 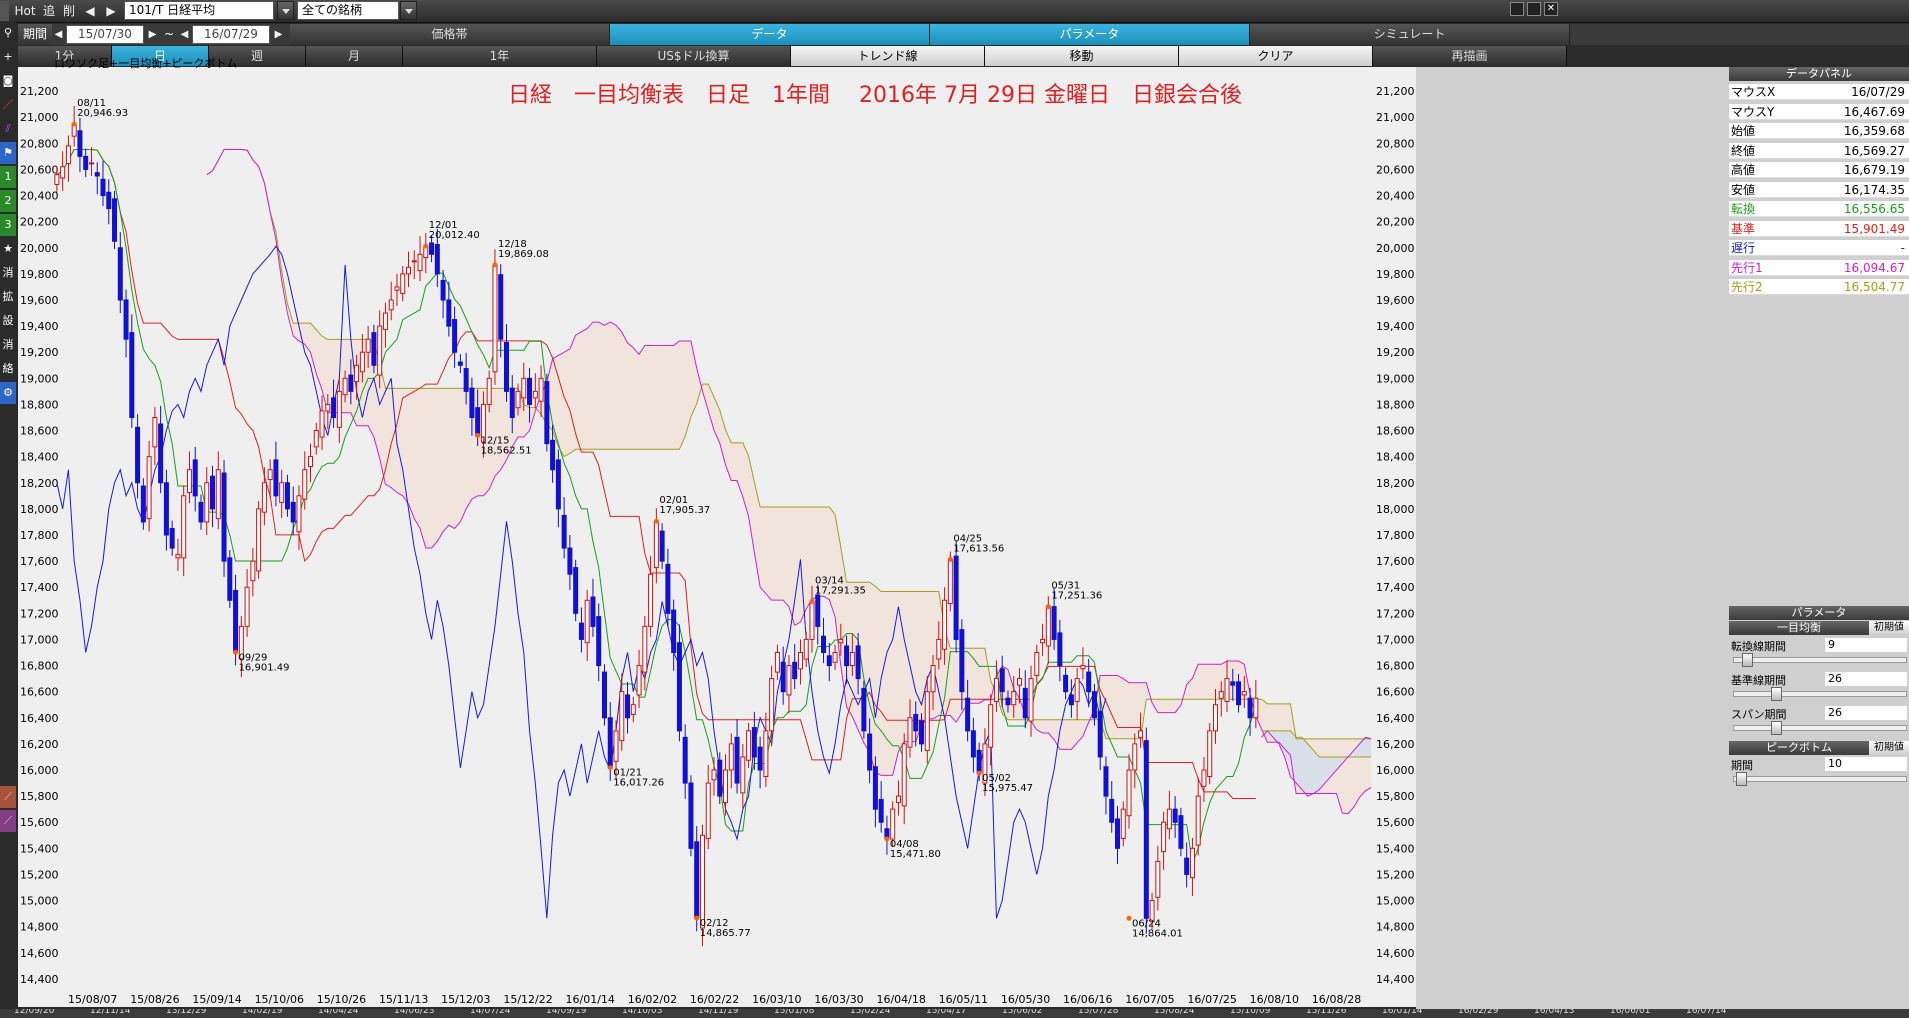 What do you see at coordinates (25, 11) in the screenshot?
I see `hot-button: Hot` at bounding box center [25, 11].